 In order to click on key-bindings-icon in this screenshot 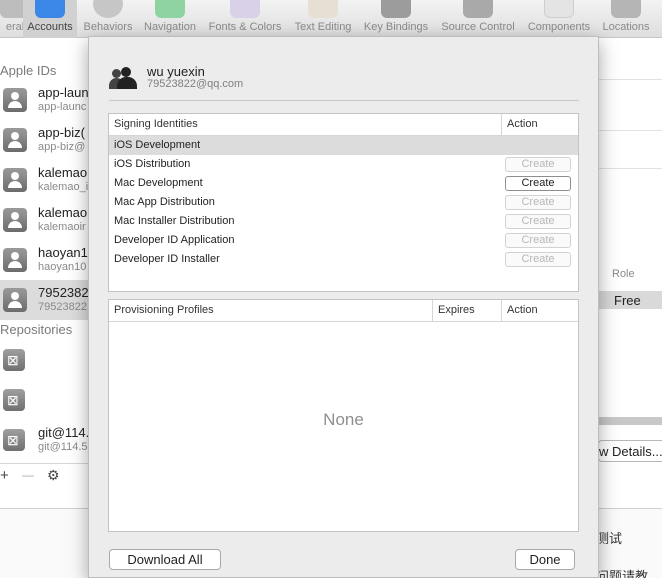, I will do `click(396, 9)`.